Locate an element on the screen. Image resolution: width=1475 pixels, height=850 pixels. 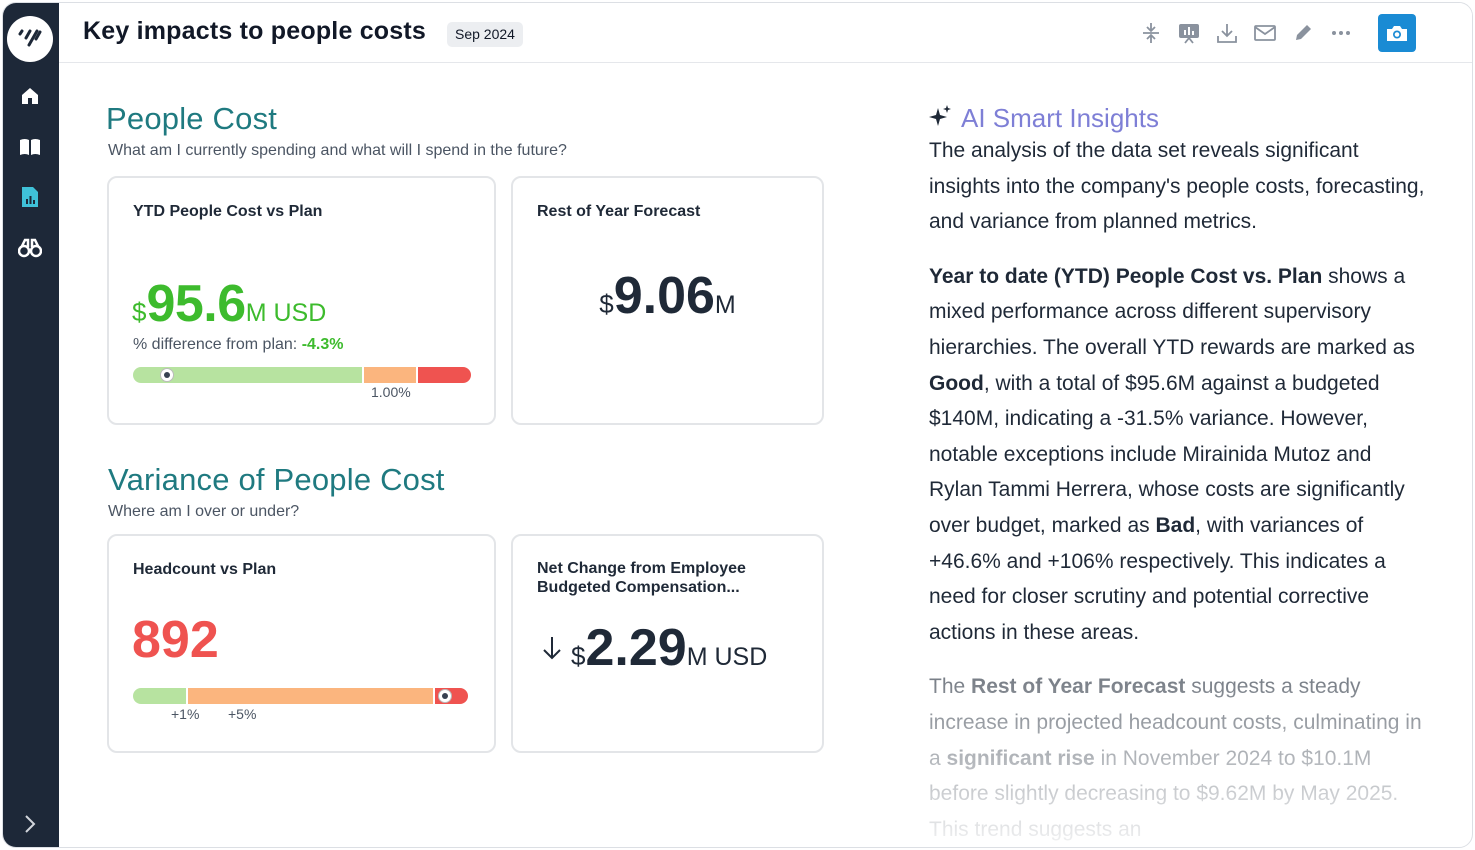
toolbar is located at coordinates (1271, 33).